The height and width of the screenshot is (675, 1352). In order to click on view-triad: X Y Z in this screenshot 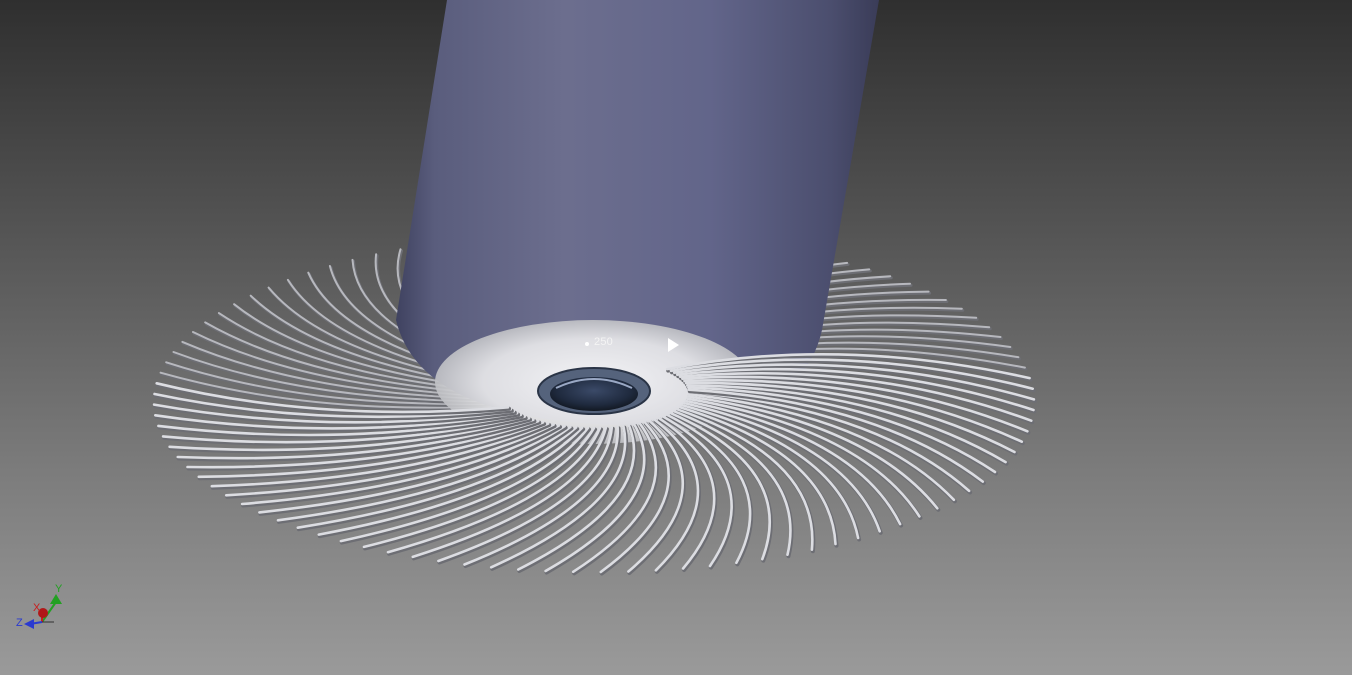, I will do `click(42, 609)`.